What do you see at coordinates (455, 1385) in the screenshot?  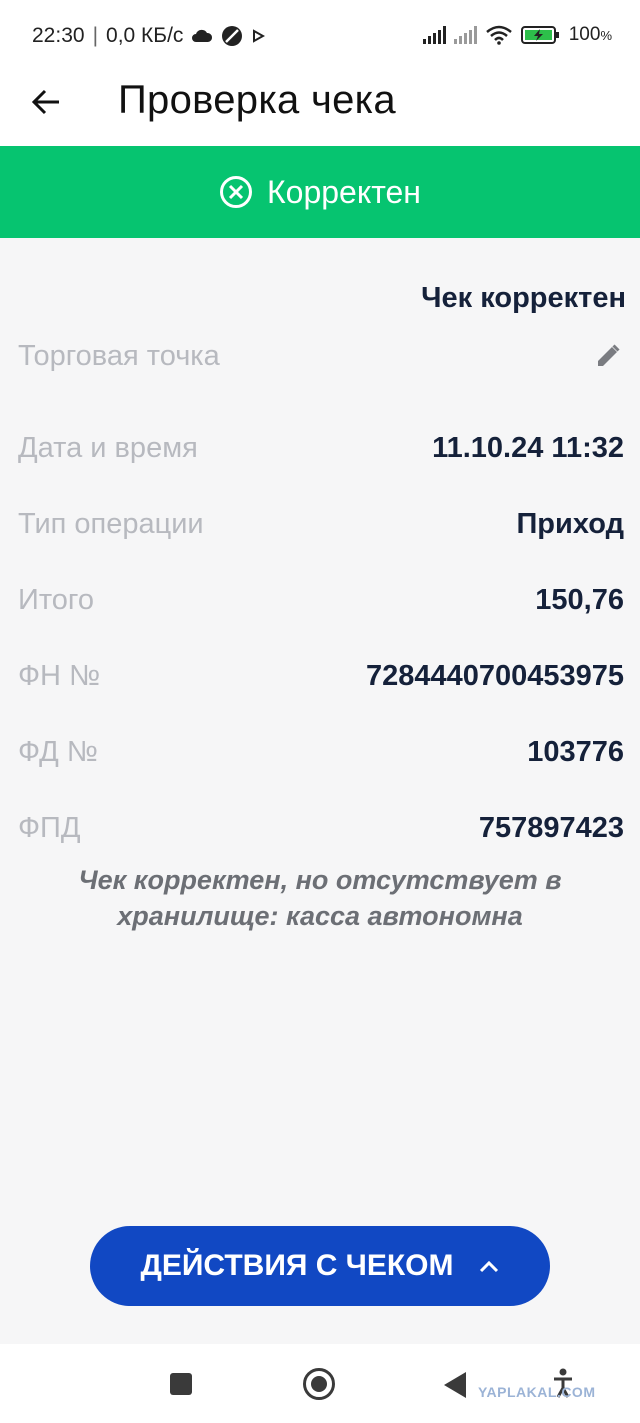 I see `system-back-button` at bounding box center [455, 1385].